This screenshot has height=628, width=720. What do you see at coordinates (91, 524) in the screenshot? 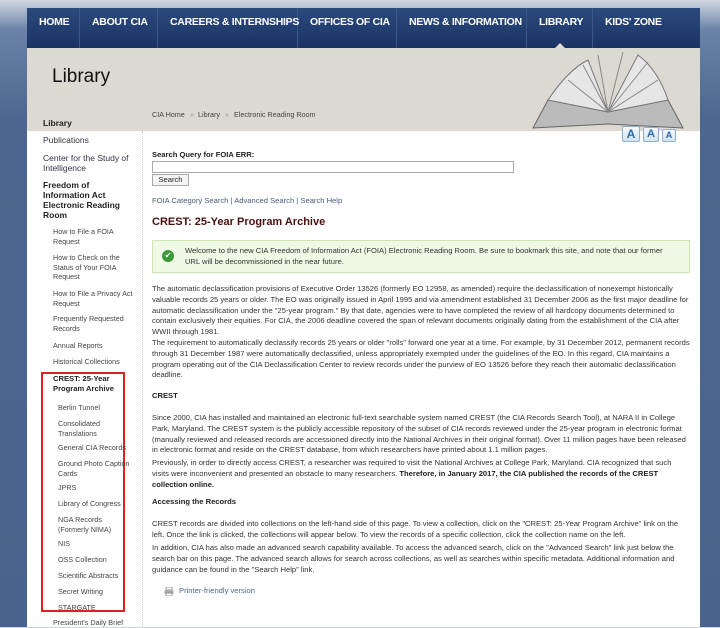
I see `sidebar-nga-records: NGA Records (Formerly NIMA)` at bounding box center [91, 524].